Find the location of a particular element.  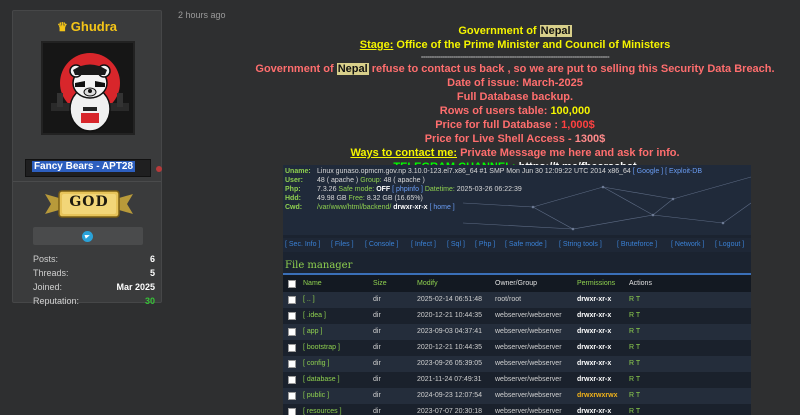

cwd-path-link: /var/www/html/backend/ is located at coordinates (354, 207).